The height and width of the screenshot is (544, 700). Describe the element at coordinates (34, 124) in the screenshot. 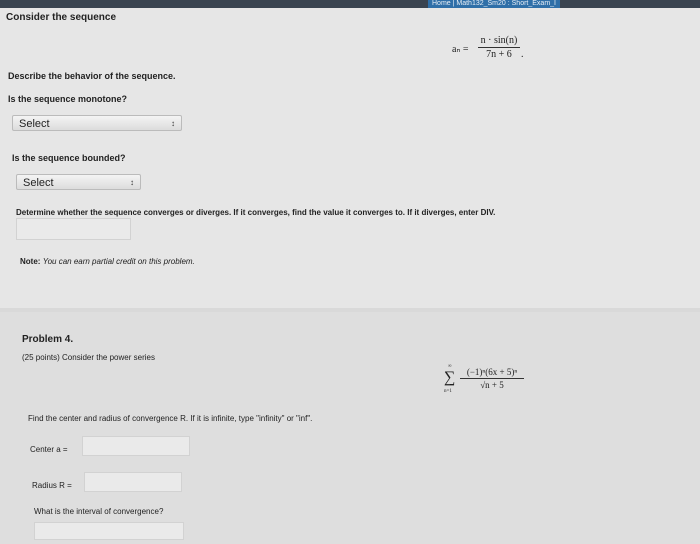

I see `monotone-select-value: Select` at that location.